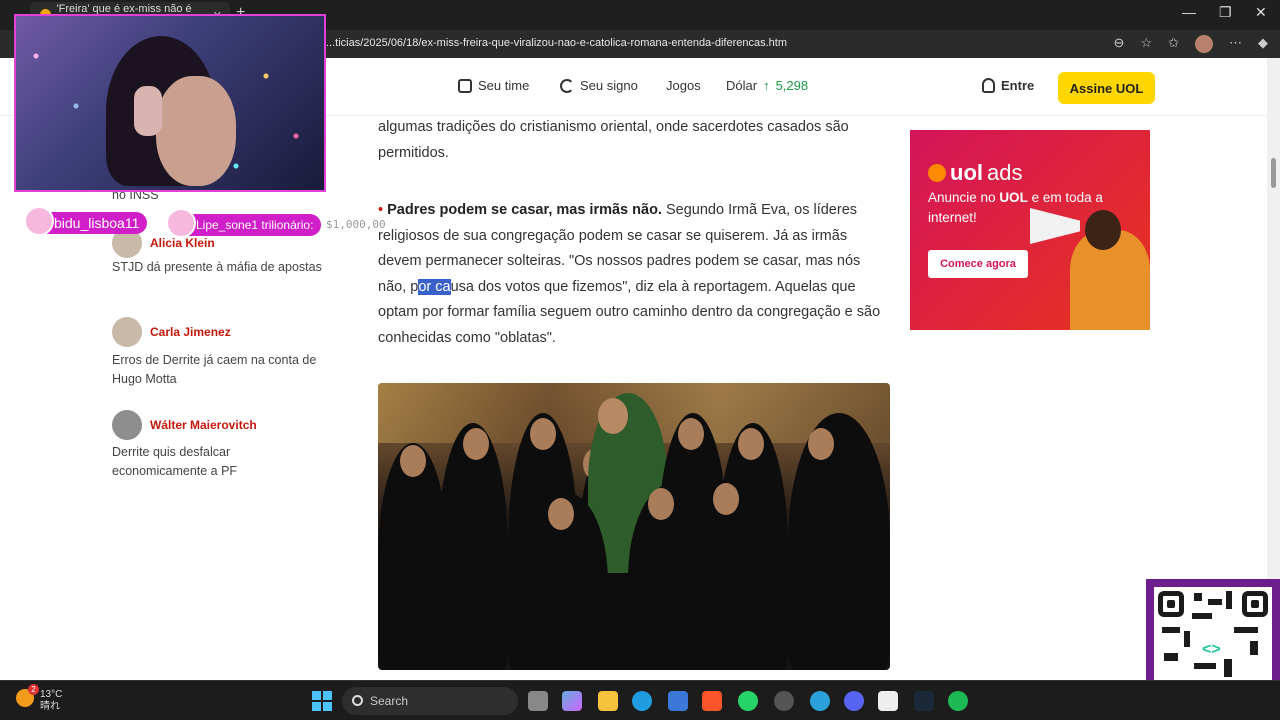  Describe the element at coordinates (1119, 44) in the screenshot. I see `reader-icon: ⊖` at that location.